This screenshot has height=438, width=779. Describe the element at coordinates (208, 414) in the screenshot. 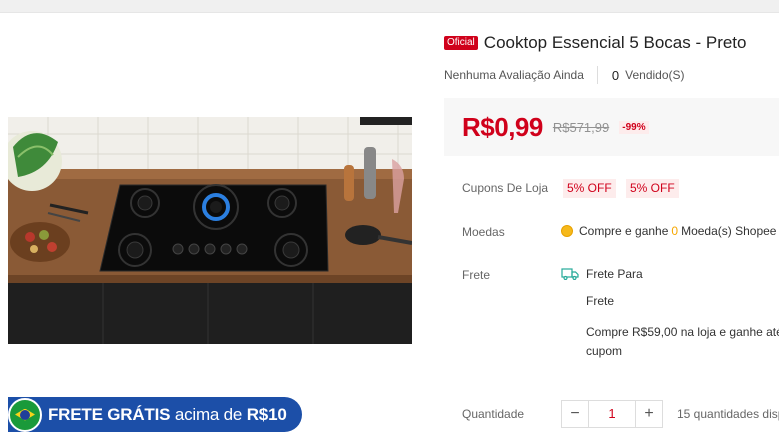

I see `free-shipping-rest: acima de` at that location.